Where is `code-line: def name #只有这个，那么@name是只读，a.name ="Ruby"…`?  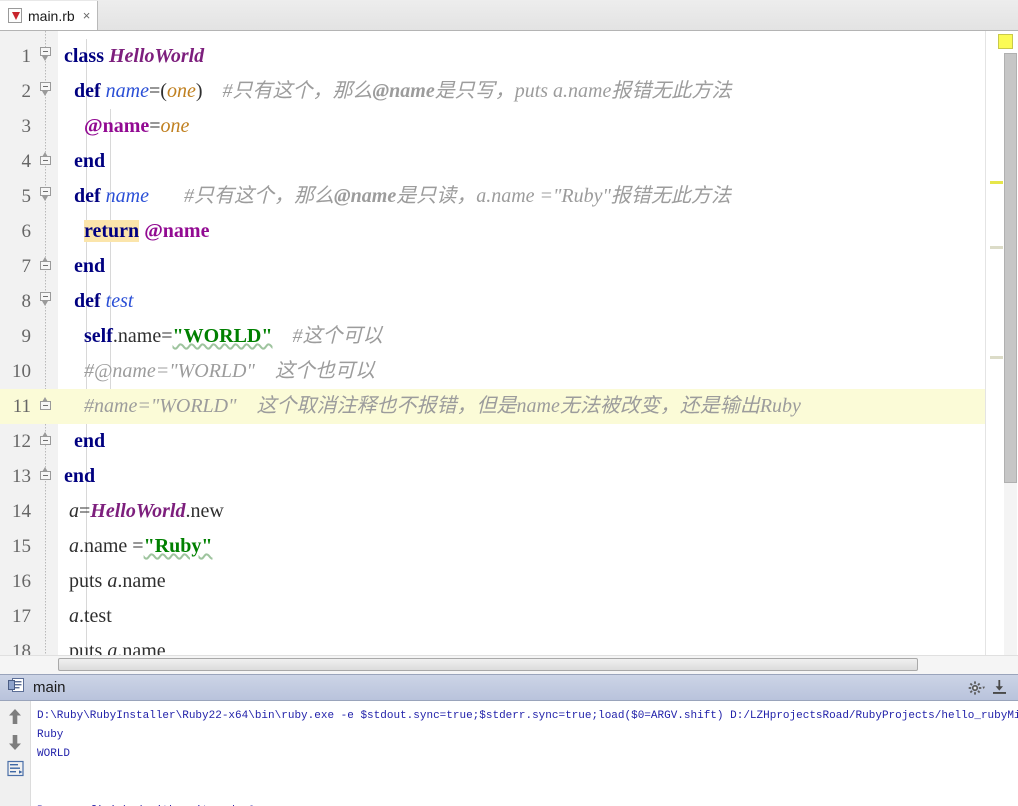 code-line: def name #只有这个，那么@name是只读，a.name ="Ruby"… is located at coordinates (538, 196).